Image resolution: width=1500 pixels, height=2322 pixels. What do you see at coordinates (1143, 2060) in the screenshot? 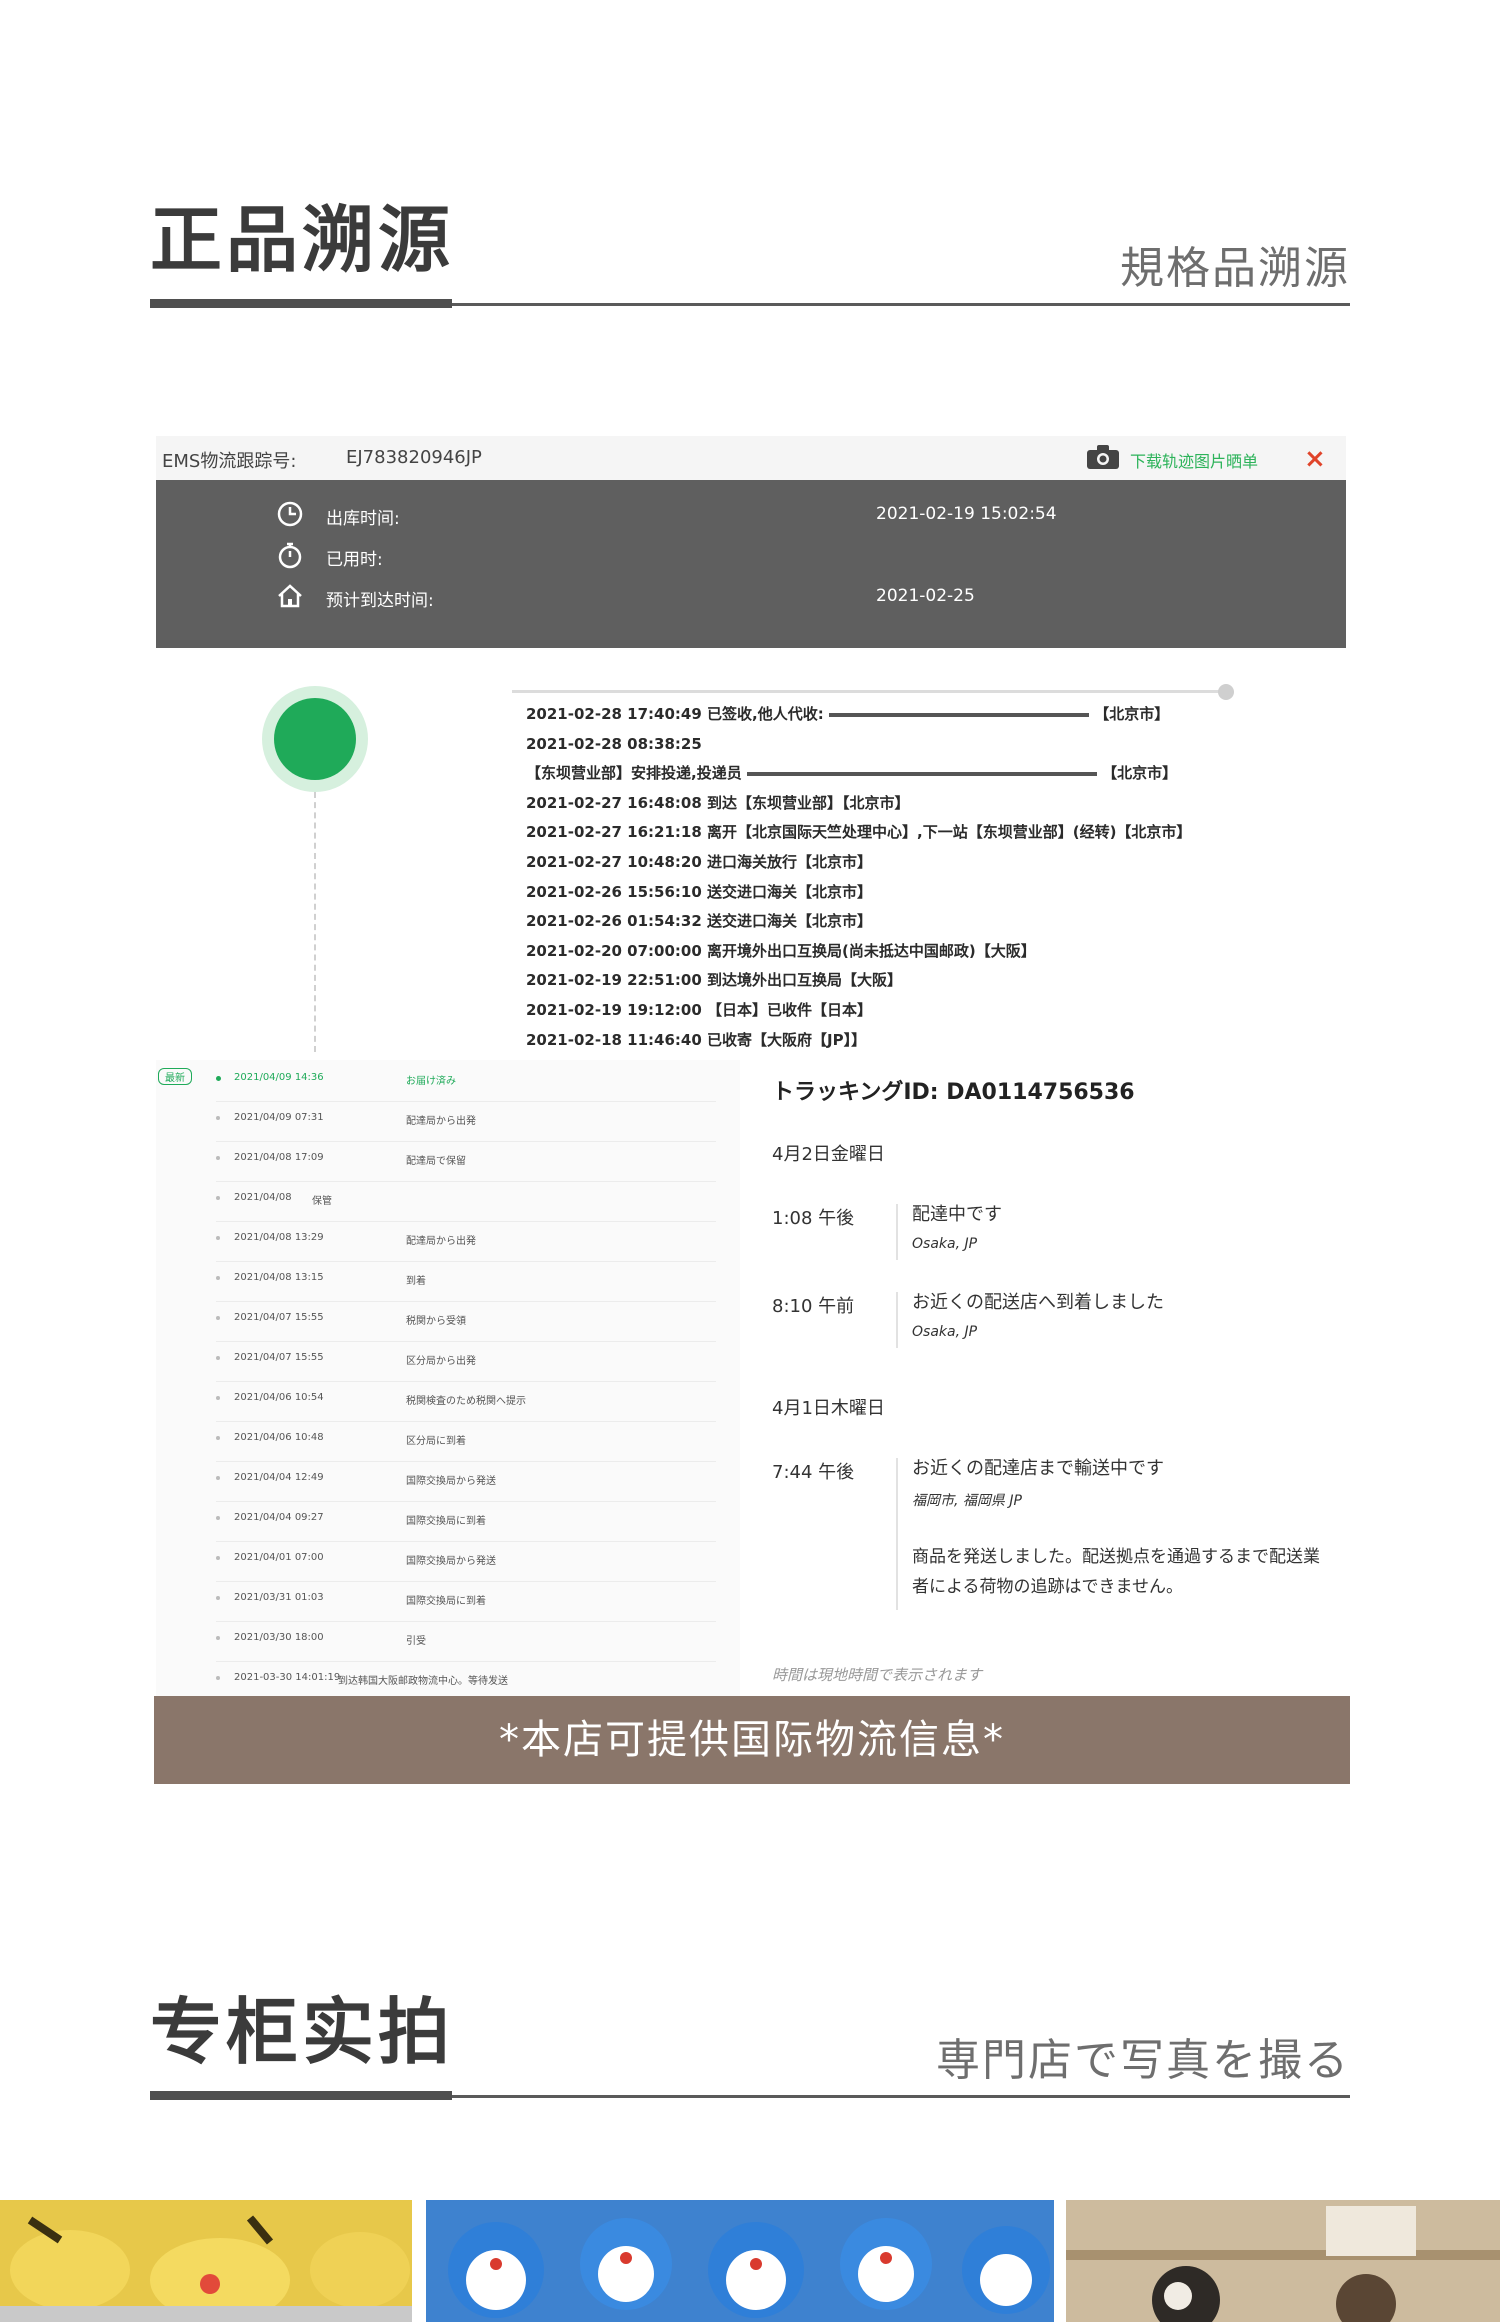
I see `section-subtitle: 専門店で写真を撮る` at bounding box center [1143, 2060].